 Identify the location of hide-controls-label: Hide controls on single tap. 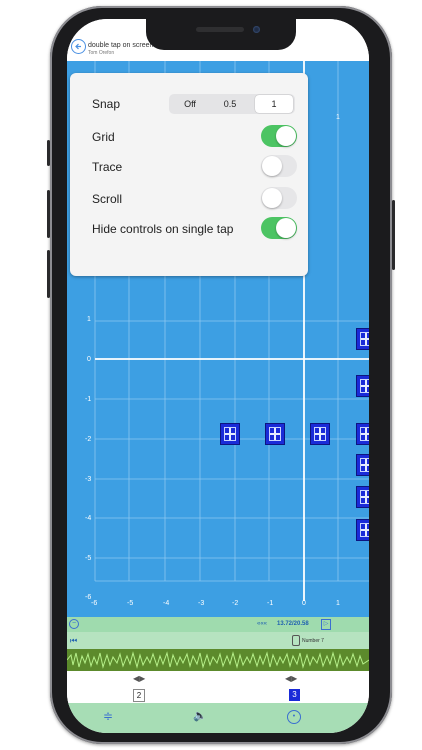
(163, 229).